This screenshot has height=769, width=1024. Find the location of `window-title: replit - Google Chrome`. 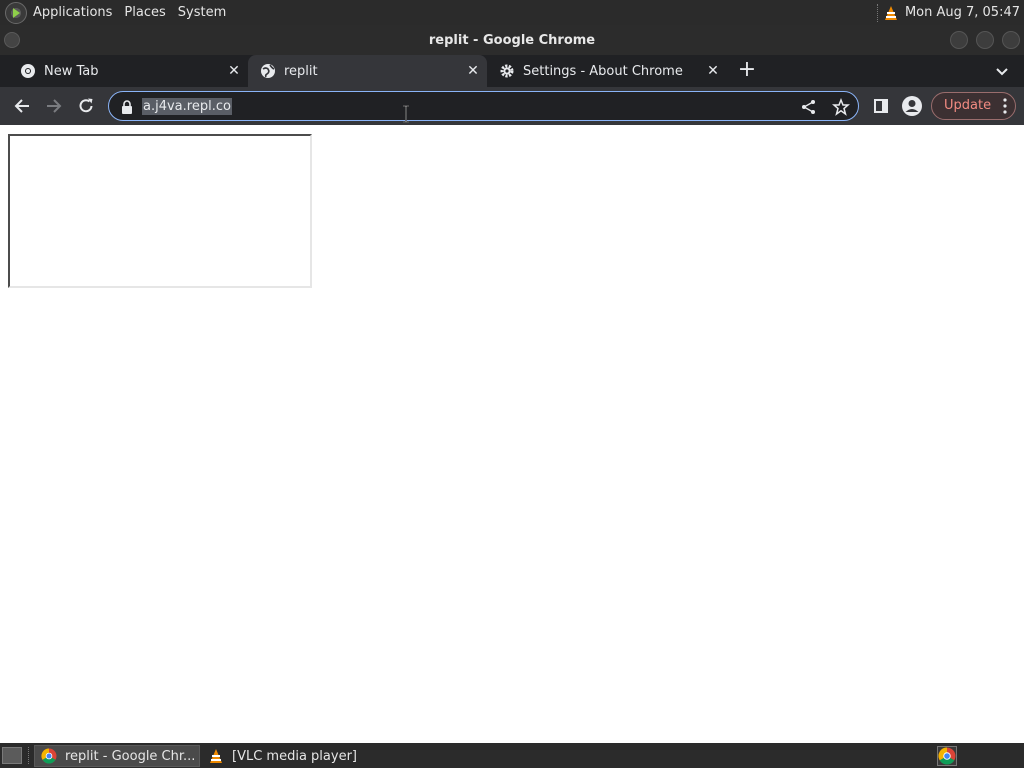

window-title: replit - Google Chrome is located at coordinates (512, 40).